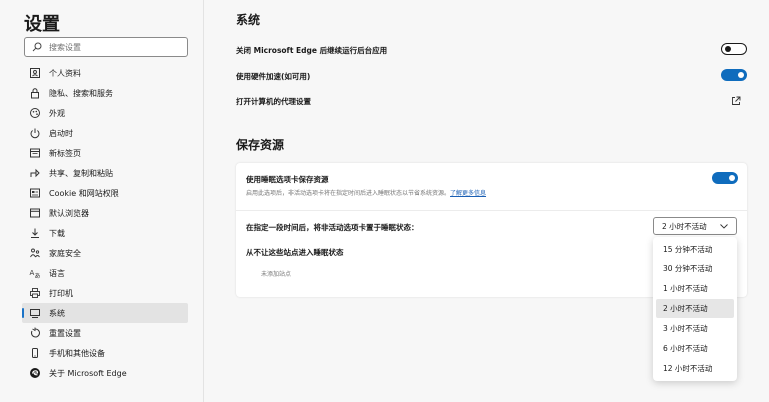  I want to click on sidebar-item-downloads: 下载, so click(105, 233).